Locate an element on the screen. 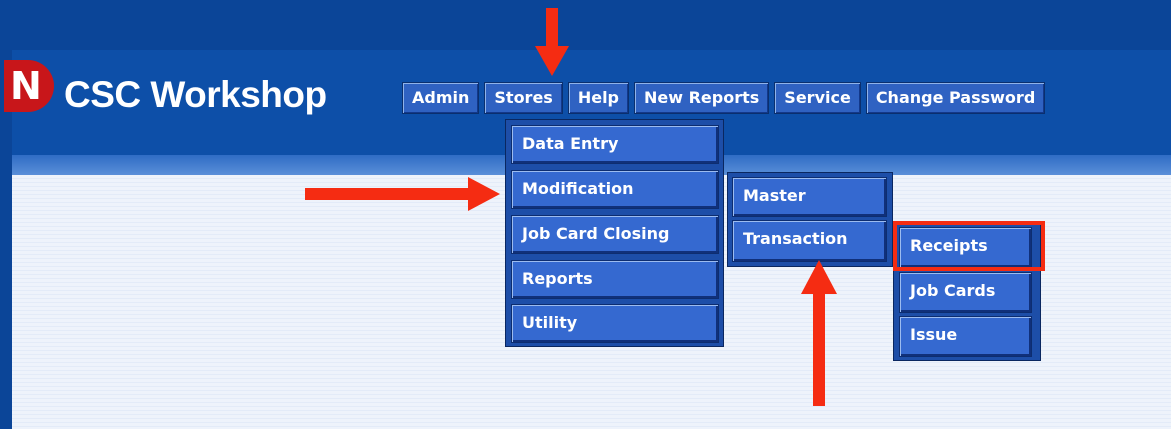 Image resolution: width=1171 pixels, height=429 pixels. modification-item-master: Master is located at coordinates (809, 197).